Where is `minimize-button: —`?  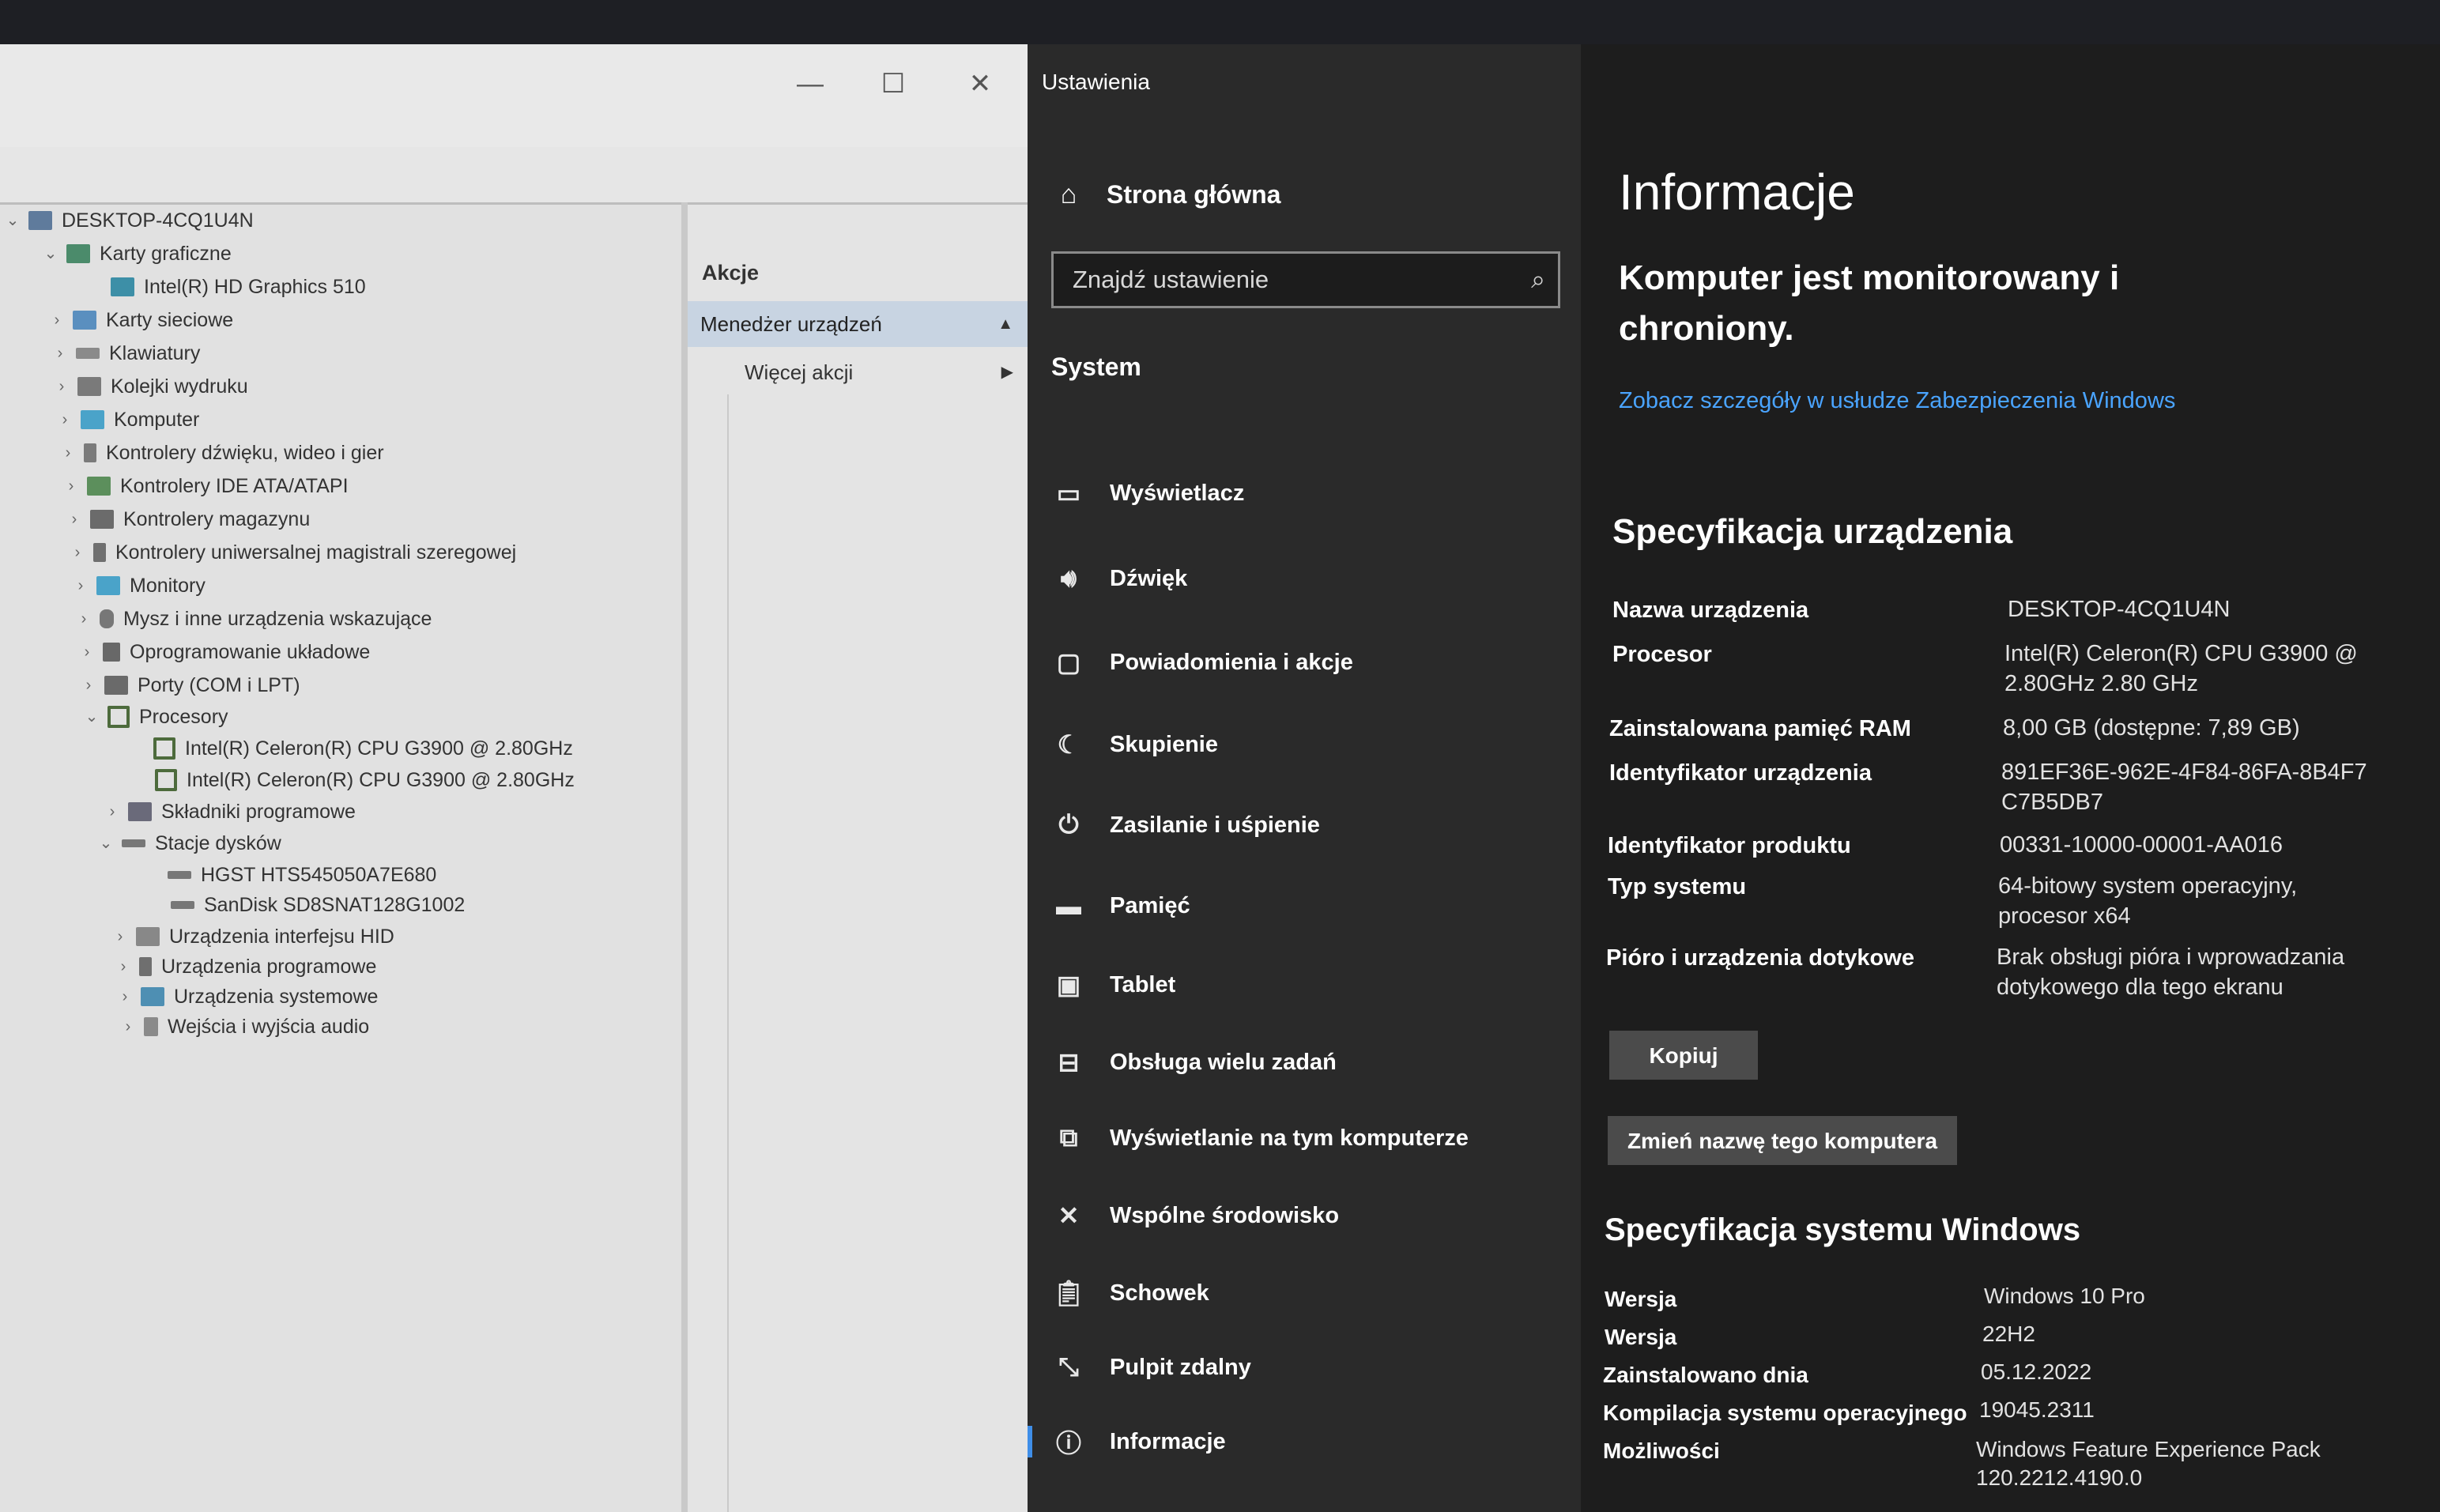 minimize-button: — is located at coordinates (811, 83).